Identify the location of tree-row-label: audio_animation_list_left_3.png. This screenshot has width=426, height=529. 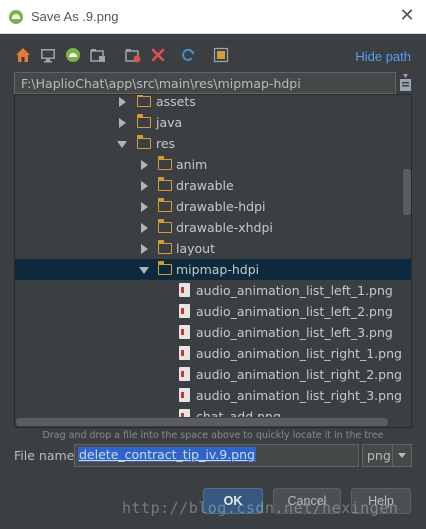
(294, 332).